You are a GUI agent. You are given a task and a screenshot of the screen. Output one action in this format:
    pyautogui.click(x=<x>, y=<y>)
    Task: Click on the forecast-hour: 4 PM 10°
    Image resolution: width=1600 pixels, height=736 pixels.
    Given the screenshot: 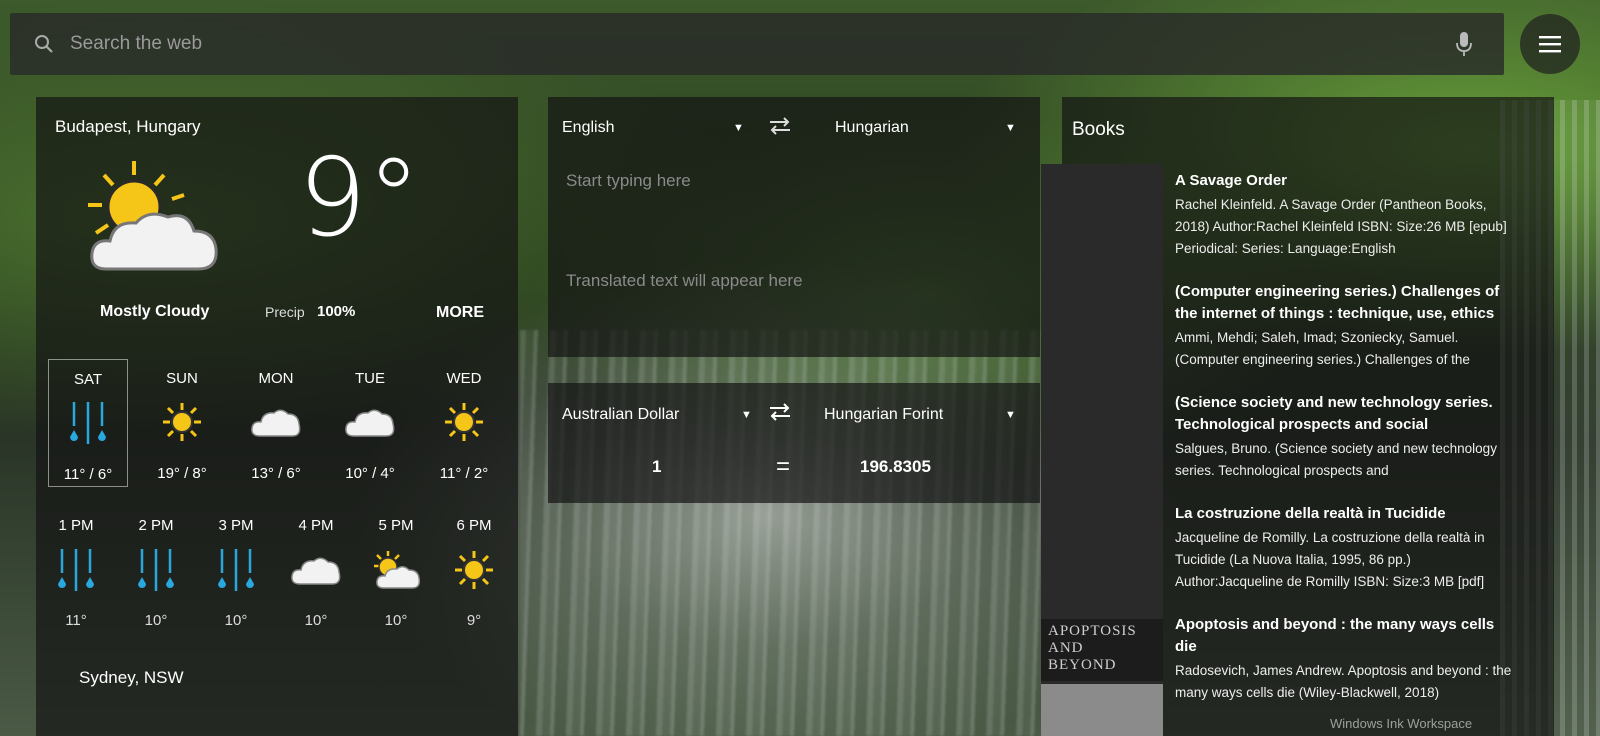 What is the action you would take?
    pyautogui.click(x=316, y=573)
    